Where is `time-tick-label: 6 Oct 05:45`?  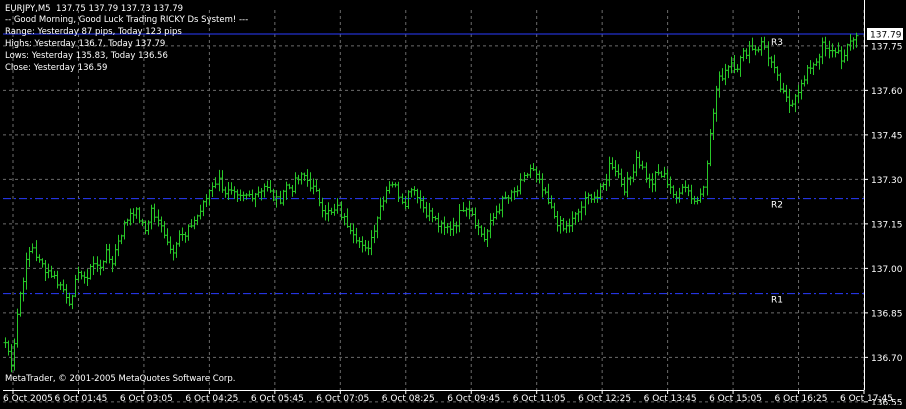 time-tick-label: 6 Oct 05:45 is located at coordinates (277, 399).